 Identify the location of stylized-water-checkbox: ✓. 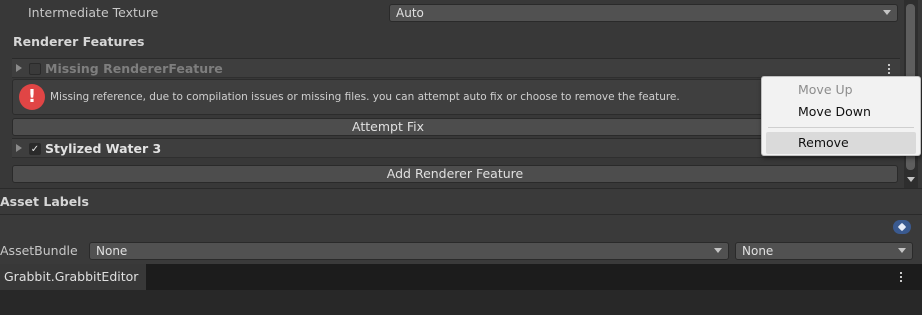
(35, 149).